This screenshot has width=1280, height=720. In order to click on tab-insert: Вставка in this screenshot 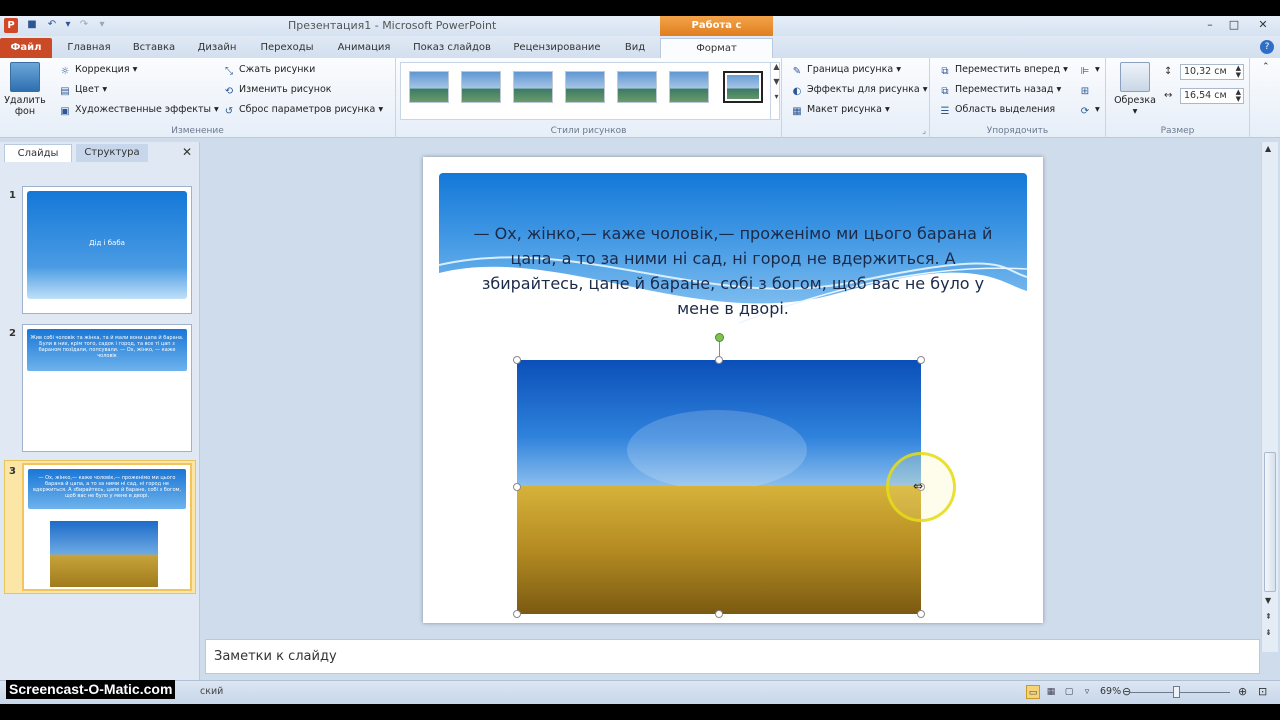, I will do `click(154, 48)`.